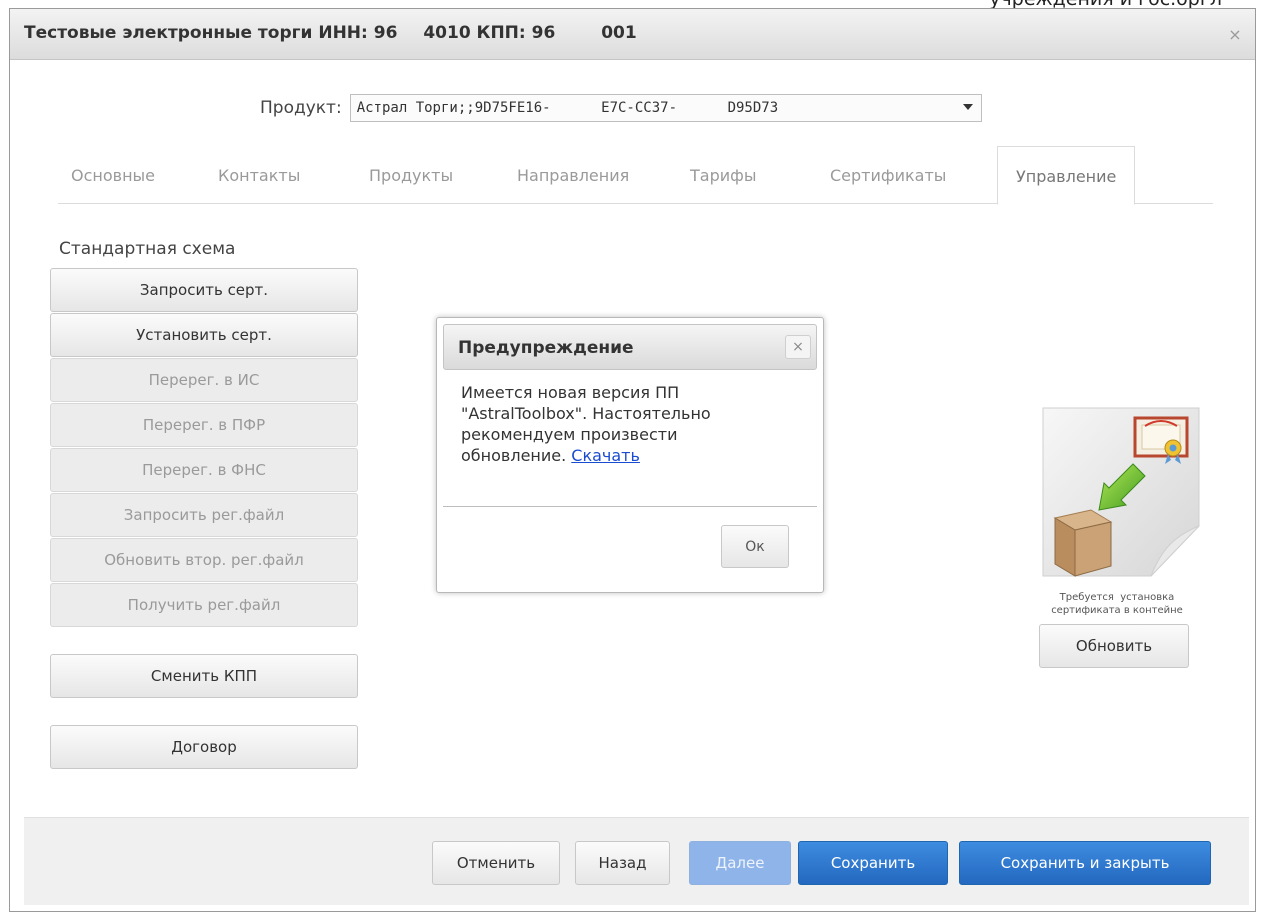 The width and height of the screenshot is (1262, 915). I want to click on request-cert-button: Запросить серт., so click(204, 290).